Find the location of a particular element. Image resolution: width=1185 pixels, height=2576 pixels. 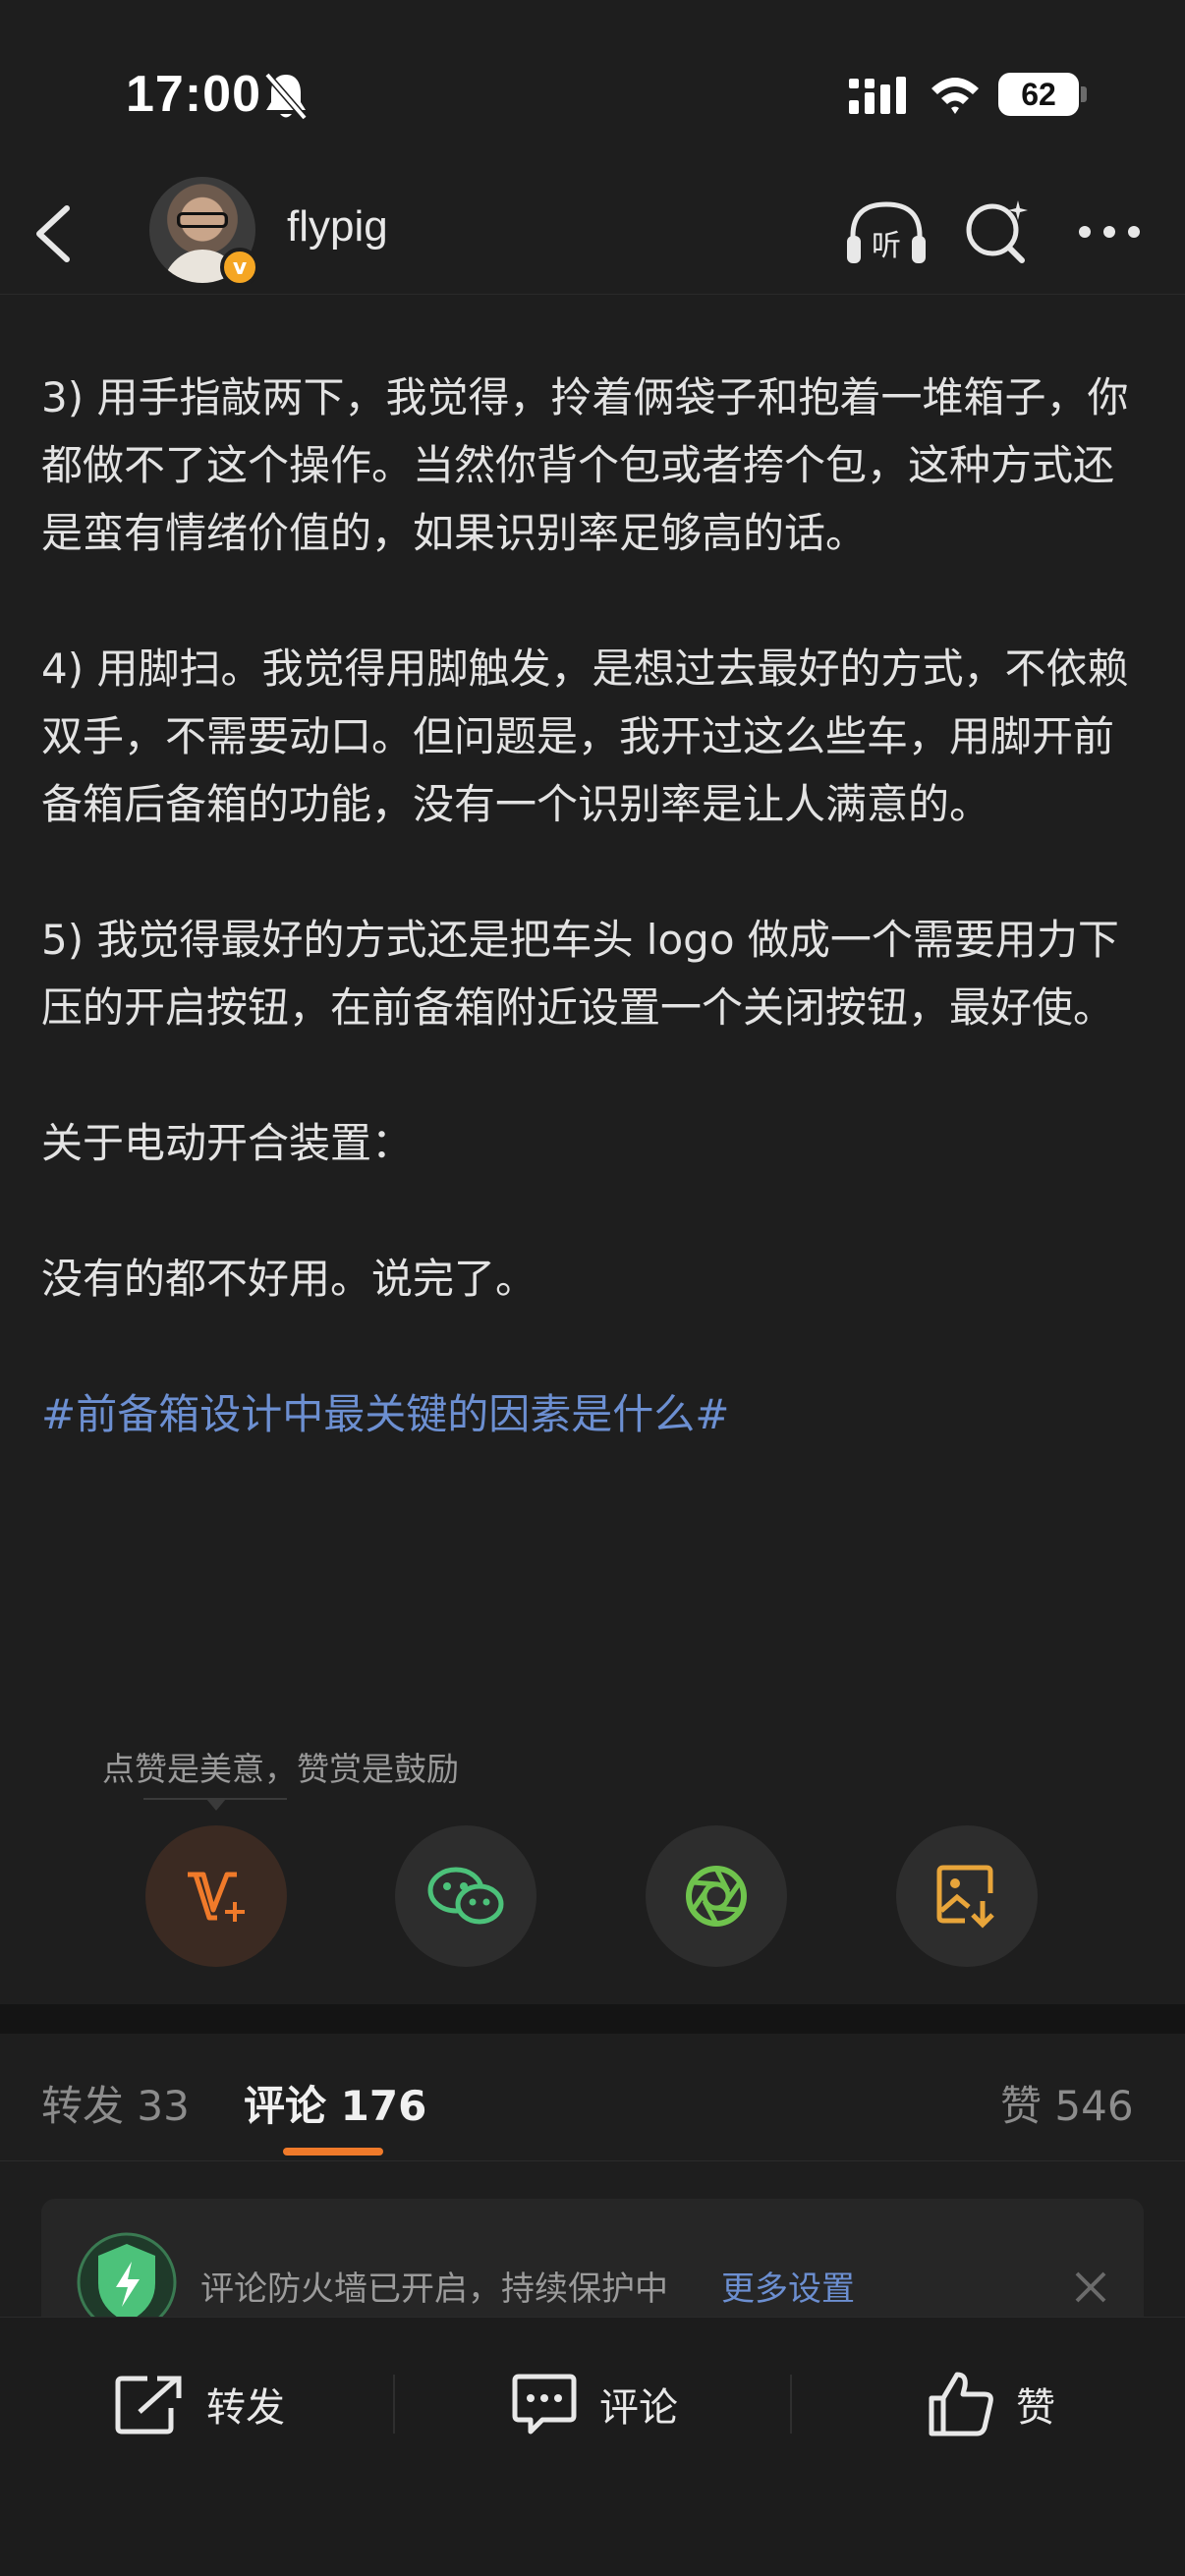

tab-repost: 转发 33 is located at coordinates (116, 2103).